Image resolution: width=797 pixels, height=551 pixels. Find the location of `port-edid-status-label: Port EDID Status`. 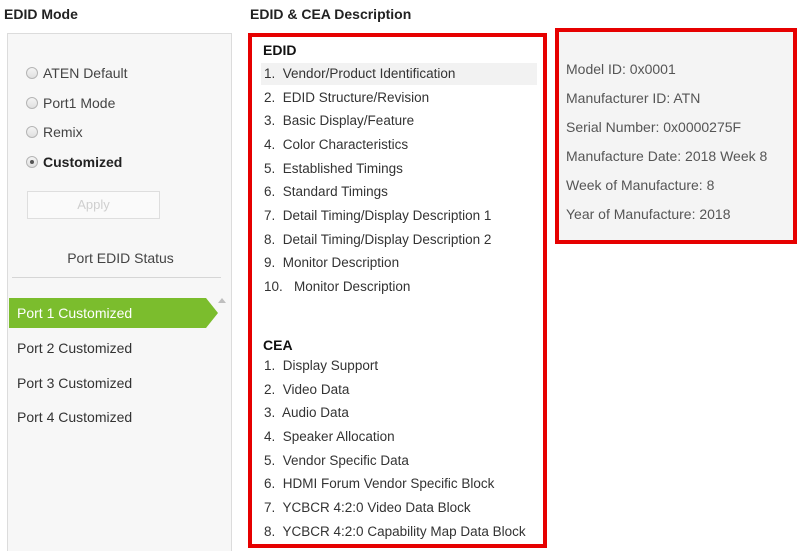

port-edid-status-label: Port EDID Status is located at coordinates (120, 258).